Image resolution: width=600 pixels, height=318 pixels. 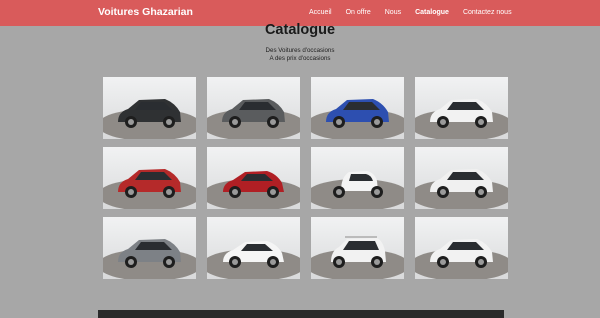 What do you see at coordinates (145, 12) in the screenshot?
I see `brand-logo: Voitures Ghazarian` at bounding box center [145, 12].